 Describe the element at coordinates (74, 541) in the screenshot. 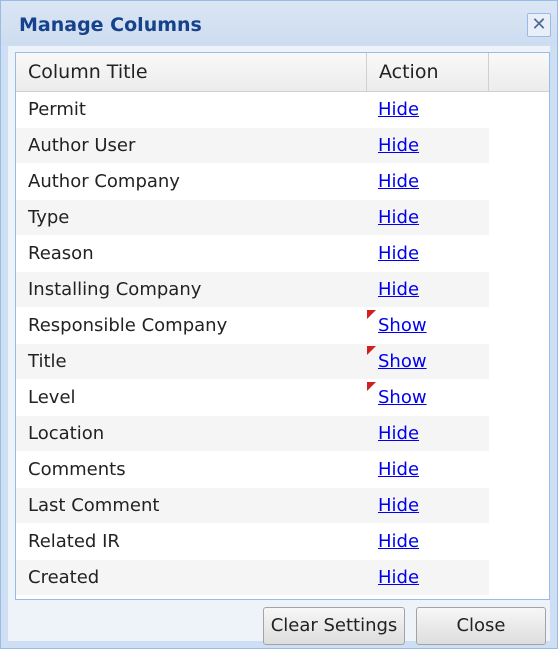

I see `column-title-cell: Related IR` at that location.